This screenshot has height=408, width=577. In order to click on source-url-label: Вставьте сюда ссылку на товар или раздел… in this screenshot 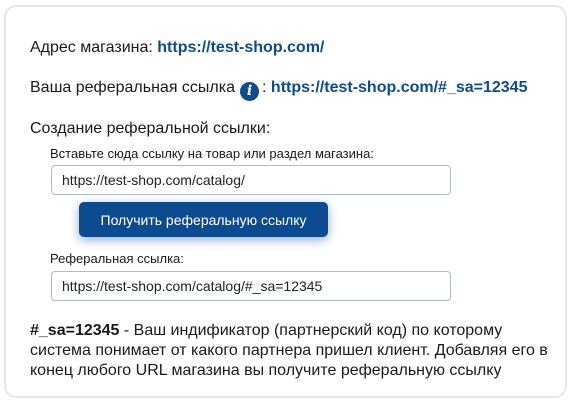, I will do `click(212, 153)`.